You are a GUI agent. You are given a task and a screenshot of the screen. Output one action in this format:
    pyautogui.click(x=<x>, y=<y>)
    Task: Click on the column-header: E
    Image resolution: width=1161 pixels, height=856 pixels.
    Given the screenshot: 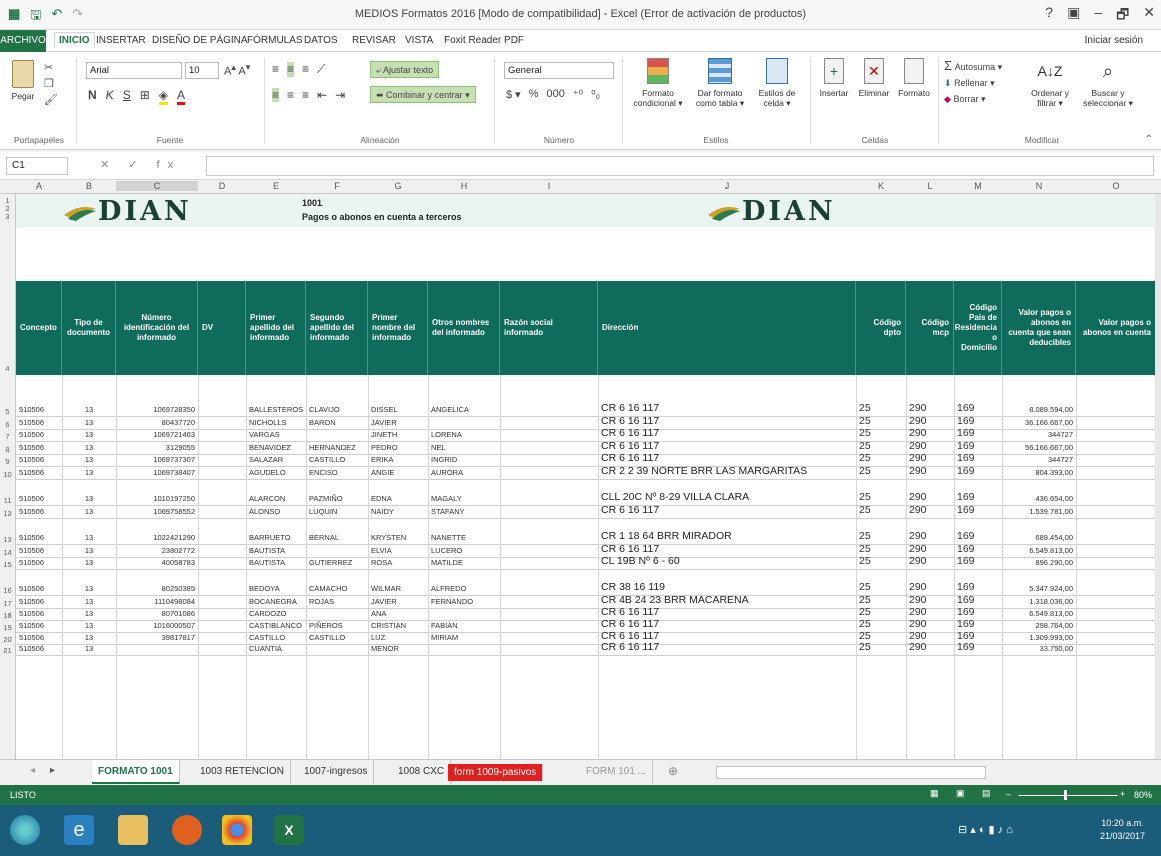 What is the action you would take?
    pyautogui.click(x=276, y=186)
    